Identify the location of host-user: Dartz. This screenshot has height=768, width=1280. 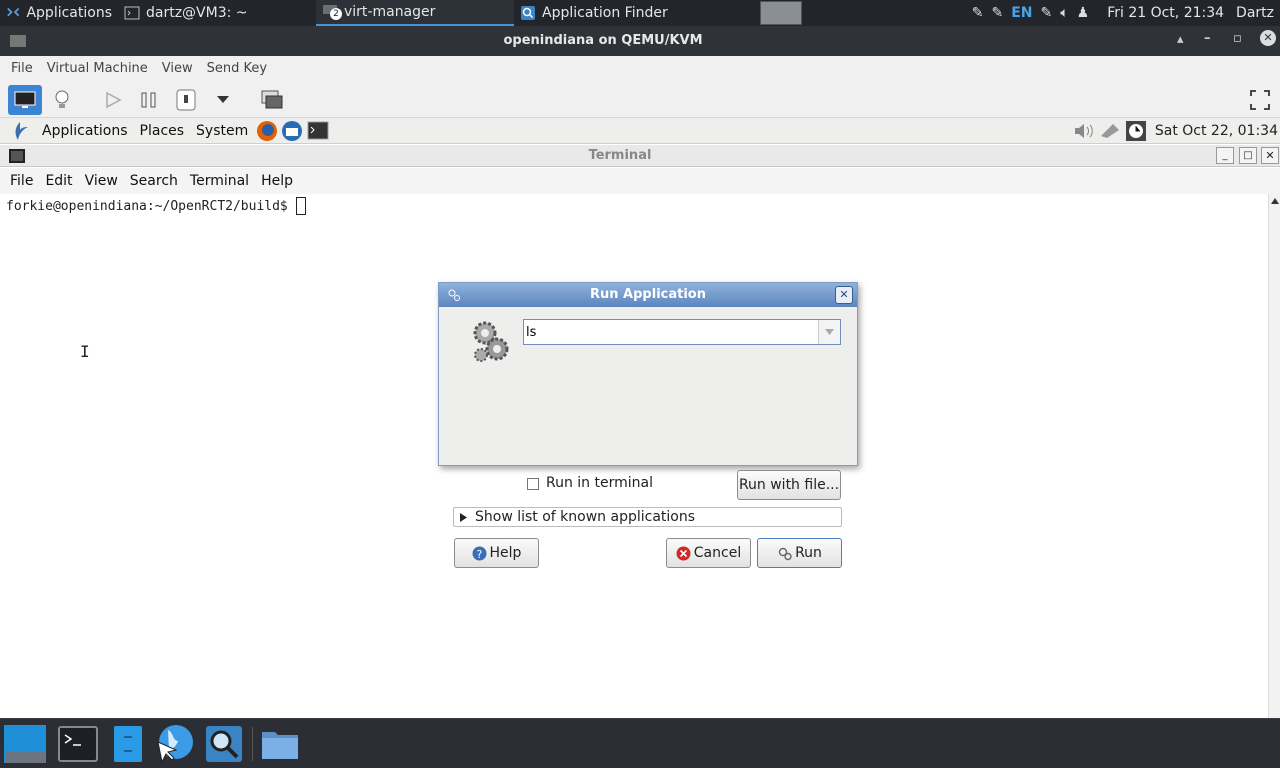
(1255, 13).